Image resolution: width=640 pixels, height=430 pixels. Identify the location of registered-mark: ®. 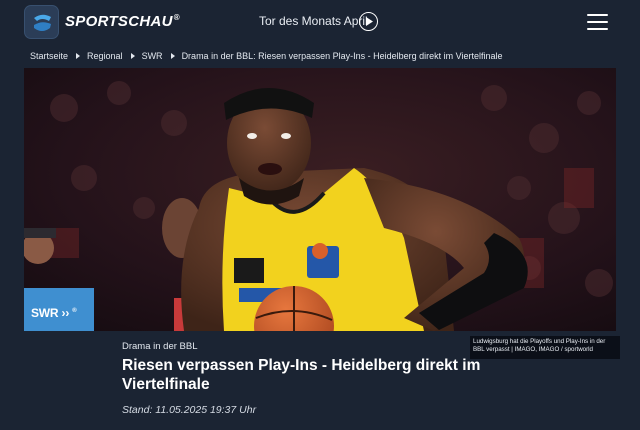
(176, 17).